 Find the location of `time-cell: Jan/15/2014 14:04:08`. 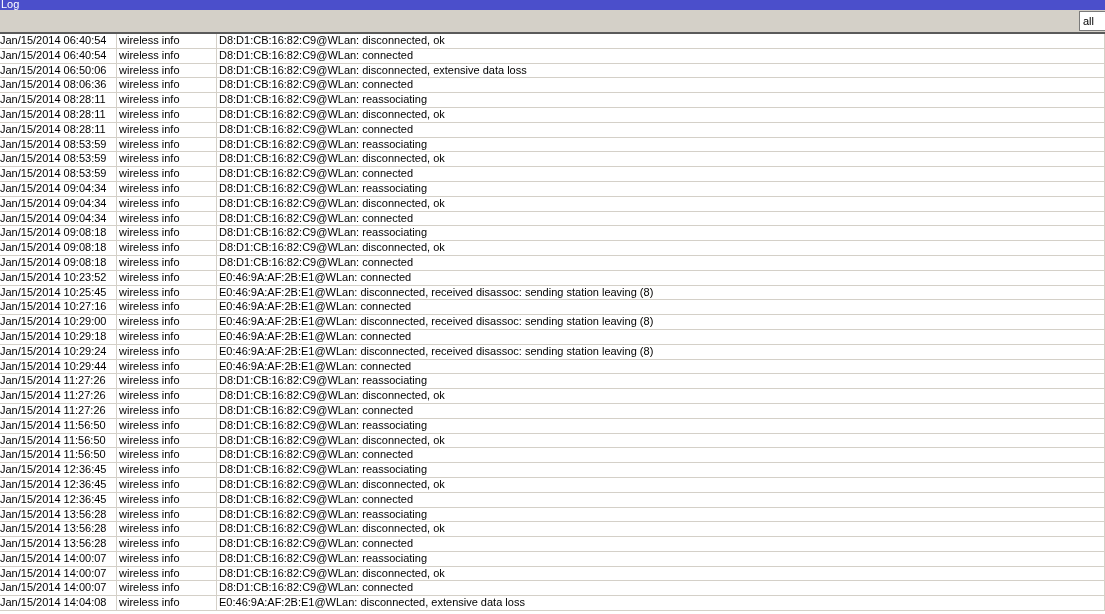

time-cell: Jan/15/2014 14:04:08 is located at coordinates (58, 603).